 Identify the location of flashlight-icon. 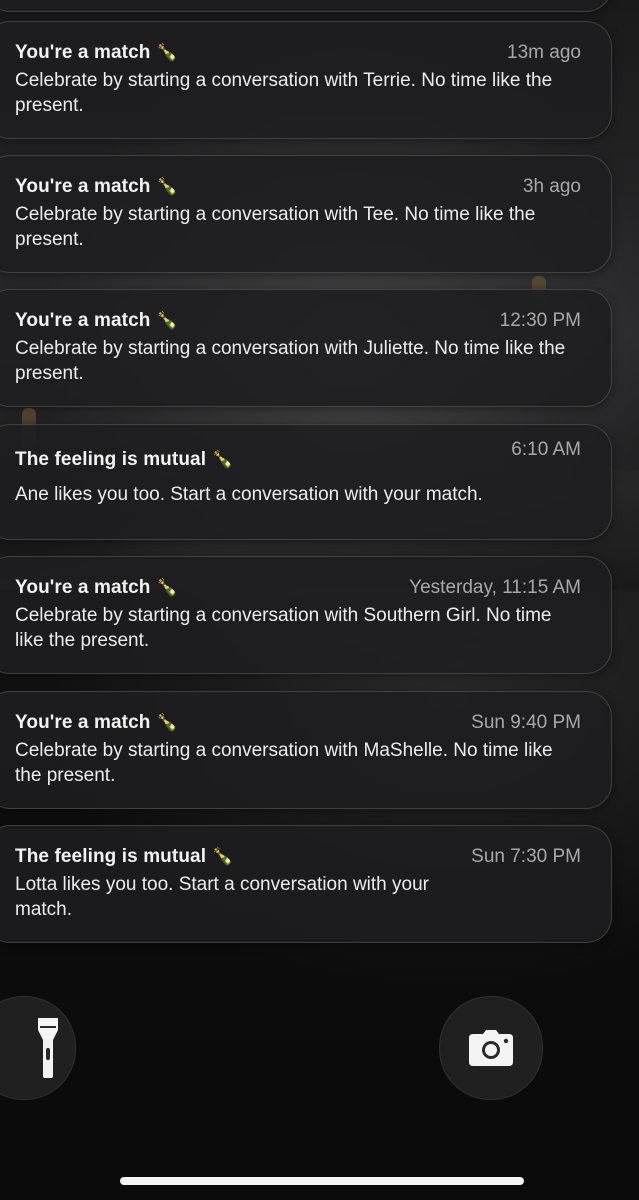
(48, 1048).